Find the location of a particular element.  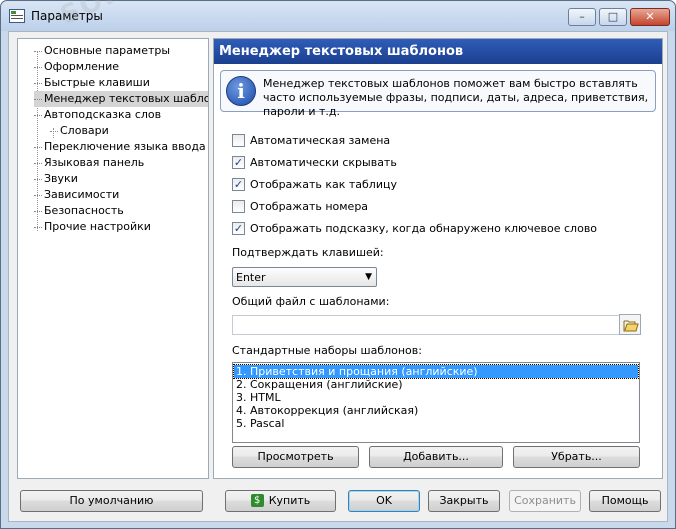

view-button: Просмотреть is located at coordinates (295, 457).